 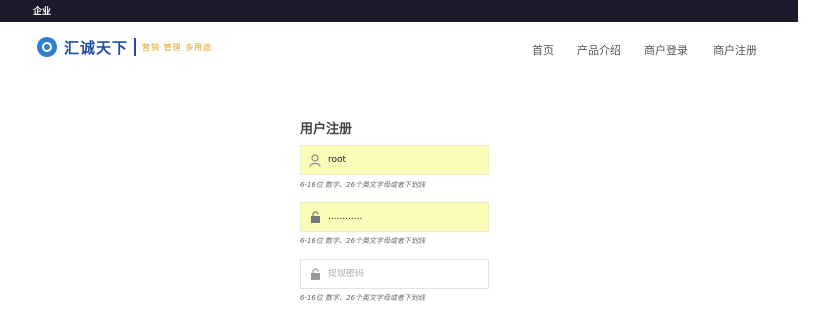 I want to click on top-bar: 企业, so click(x=399, y=11).